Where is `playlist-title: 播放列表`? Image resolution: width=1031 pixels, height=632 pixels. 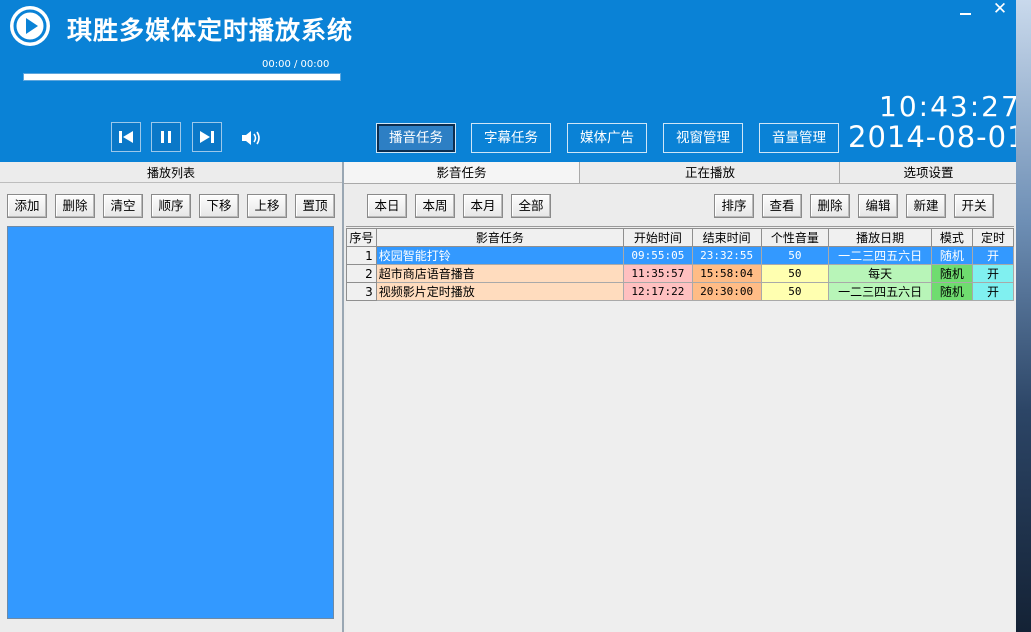
playlist-title: 播放列表 is located at coordinates (170, 173).